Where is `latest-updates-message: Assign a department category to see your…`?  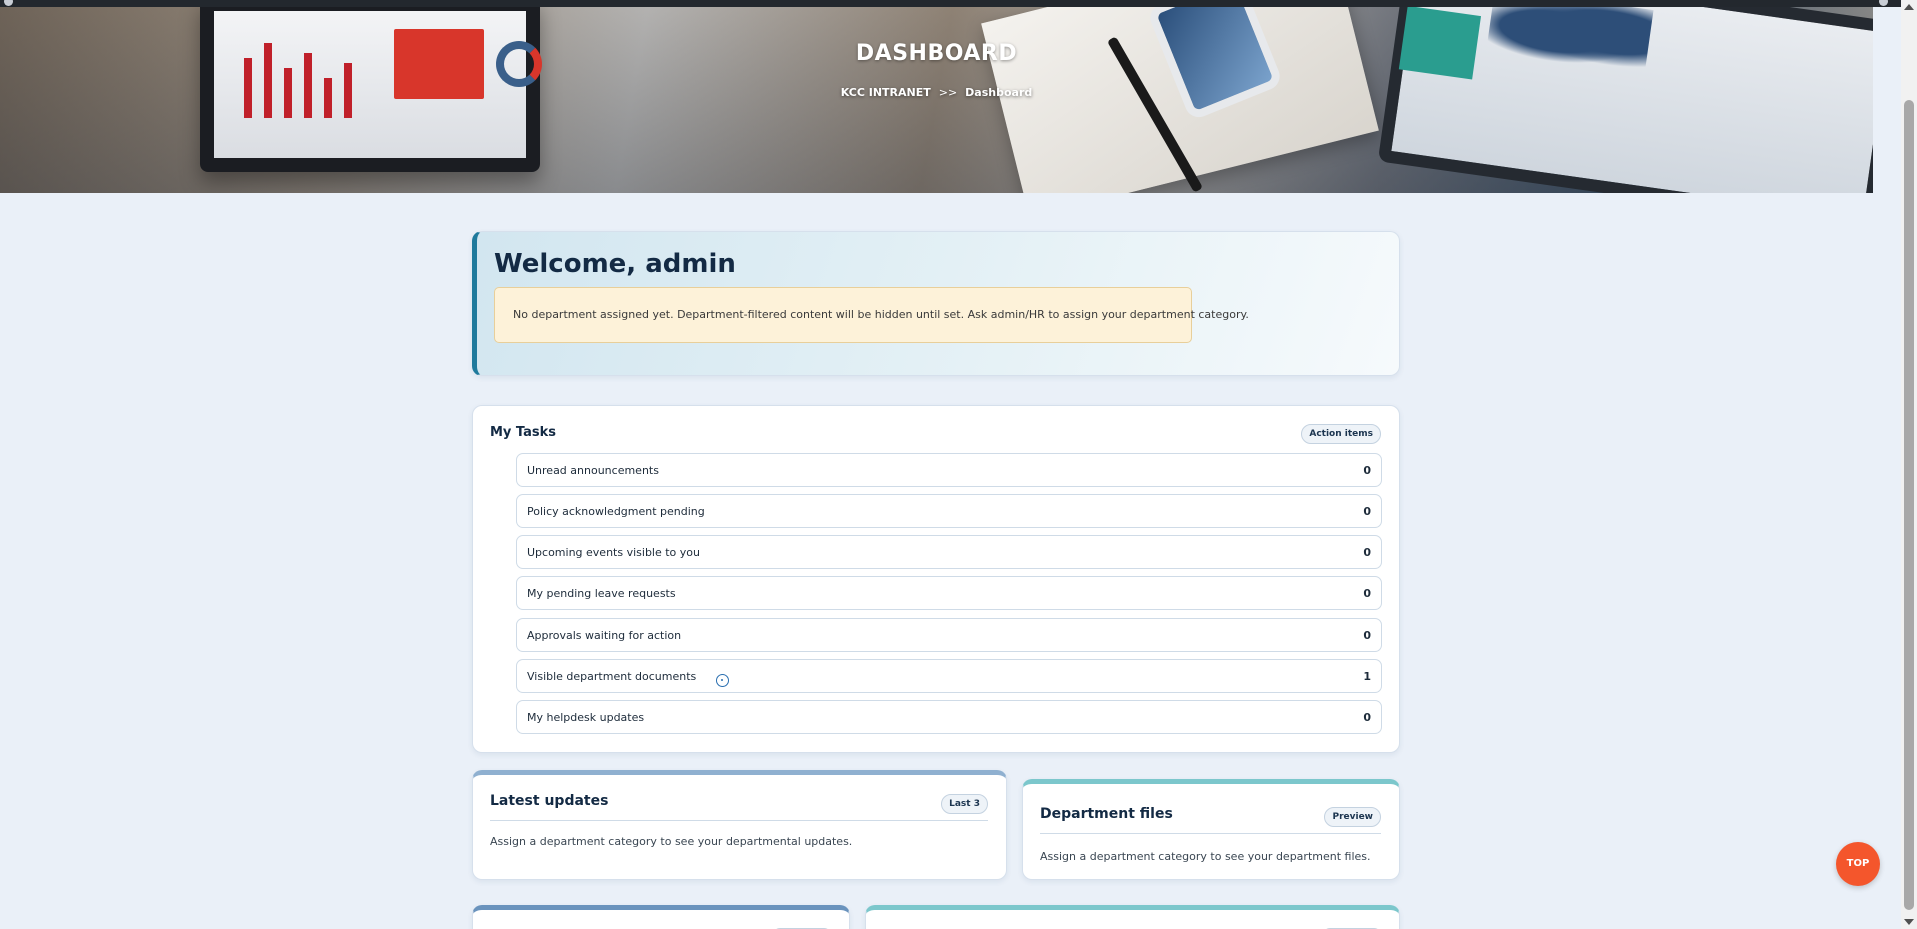
latest-updates-message: Assign a department category to see your… is located at coordinates (671, 841).